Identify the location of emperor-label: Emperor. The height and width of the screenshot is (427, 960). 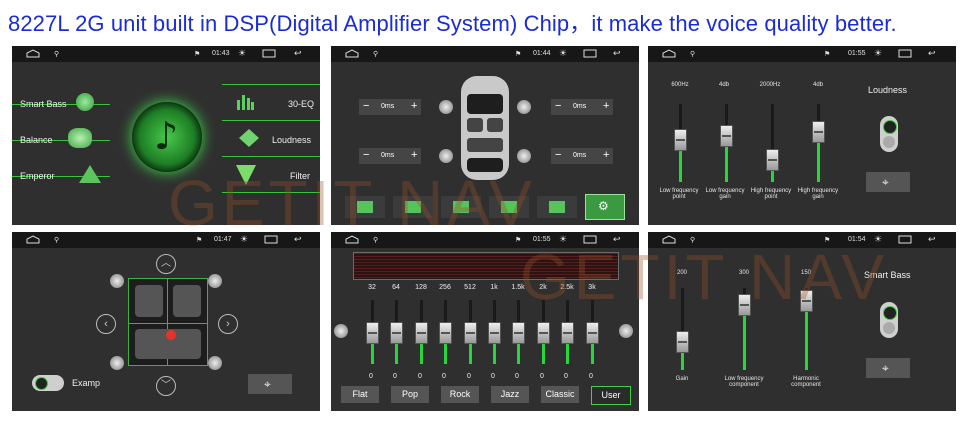
(37, 176).